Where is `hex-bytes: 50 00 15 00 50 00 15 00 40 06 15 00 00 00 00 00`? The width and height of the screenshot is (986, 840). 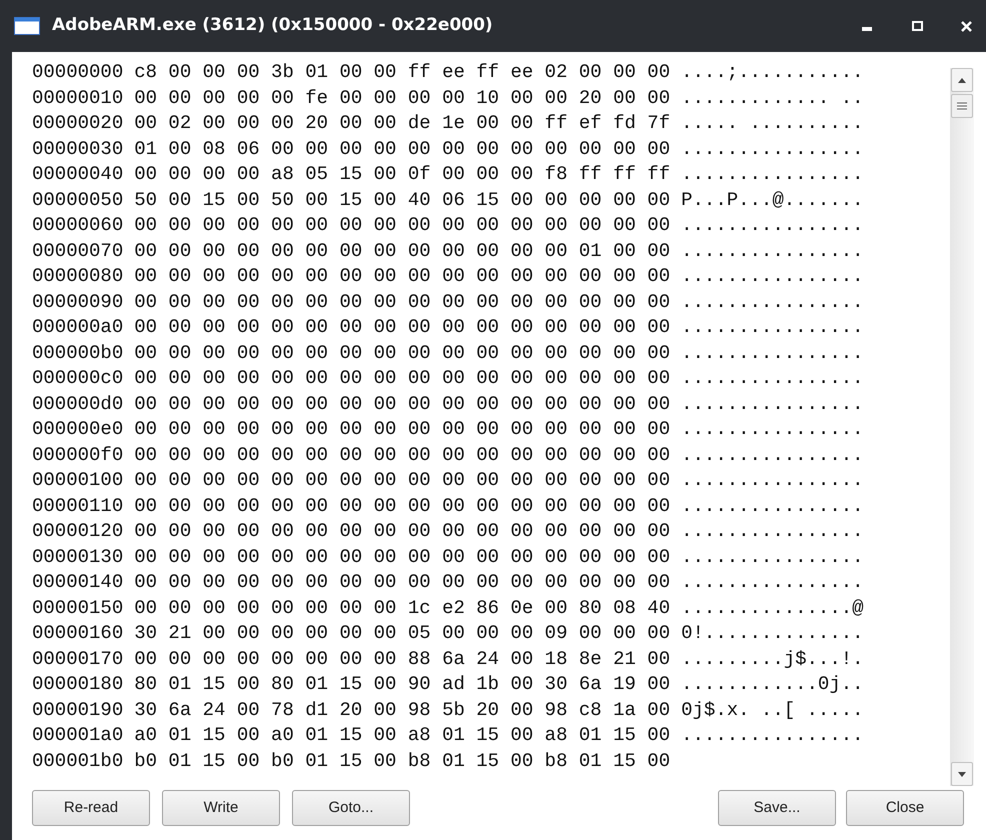 hex-bytes: 50 00 15 00 50 00 15 00 40 06 15 00 00 00 00 00 is located at coordinates (402, 200).